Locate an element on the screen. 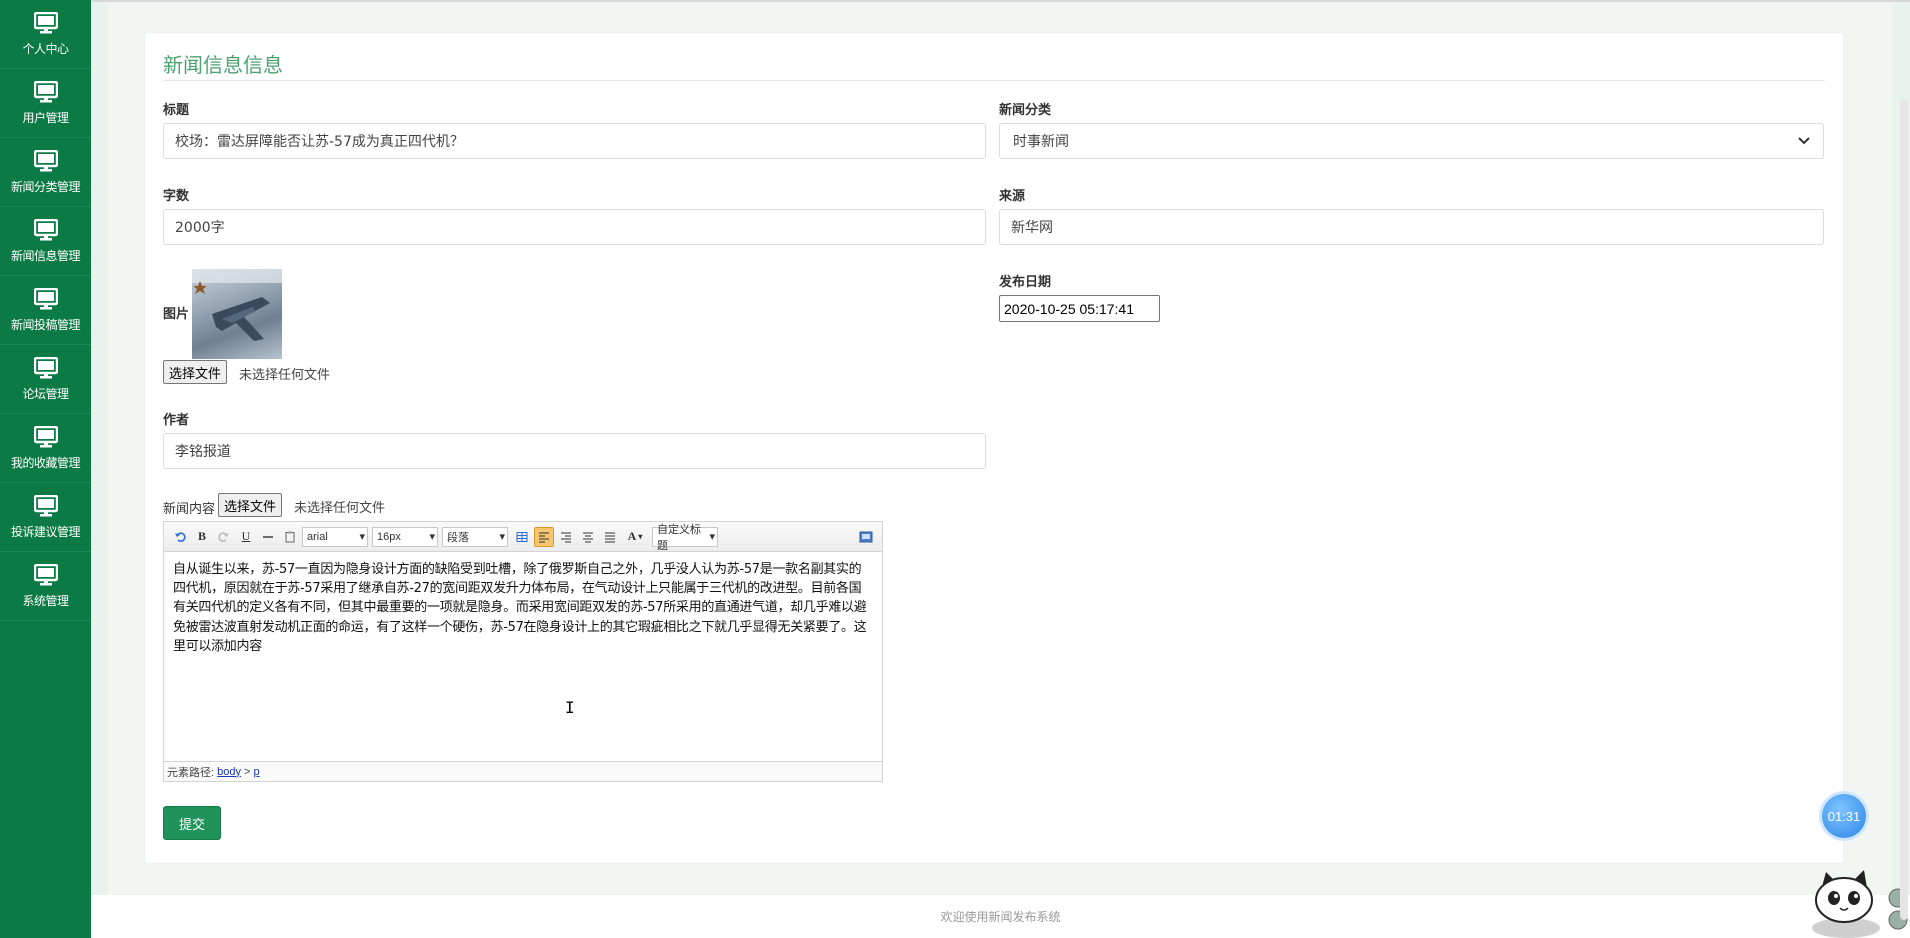 Image resolution: width=1910 pixels, height=938 pixels. custom-style-select: 自定义标题 ▾ is located at coordinates (685, 538).